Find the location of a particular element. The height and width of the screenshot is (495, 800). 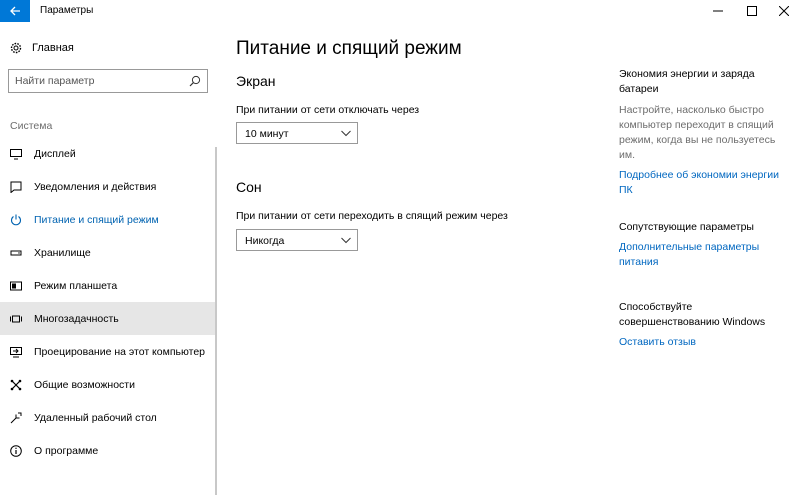

sleep-heading: Сон is located at coordinates (249, 187).